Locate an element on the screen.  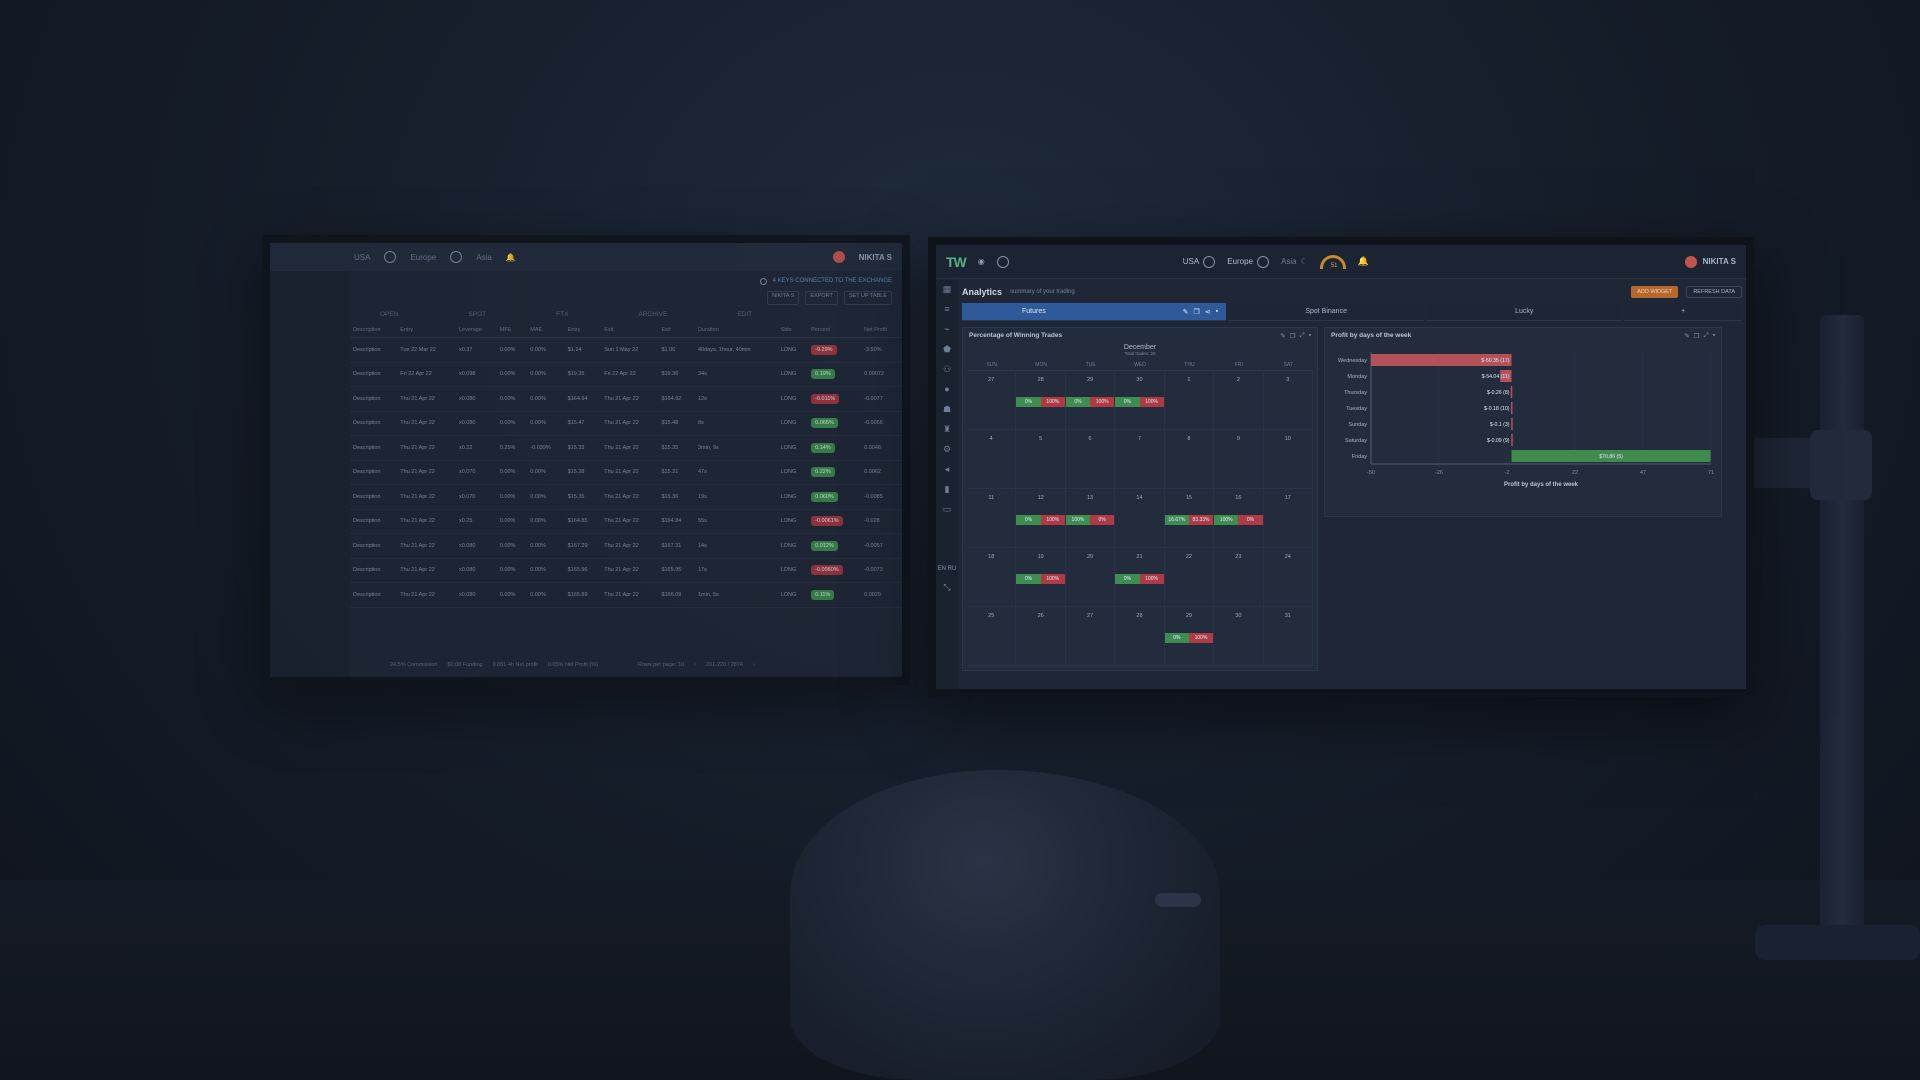
col-header: Net Profit is located at coordinates (881, 330).